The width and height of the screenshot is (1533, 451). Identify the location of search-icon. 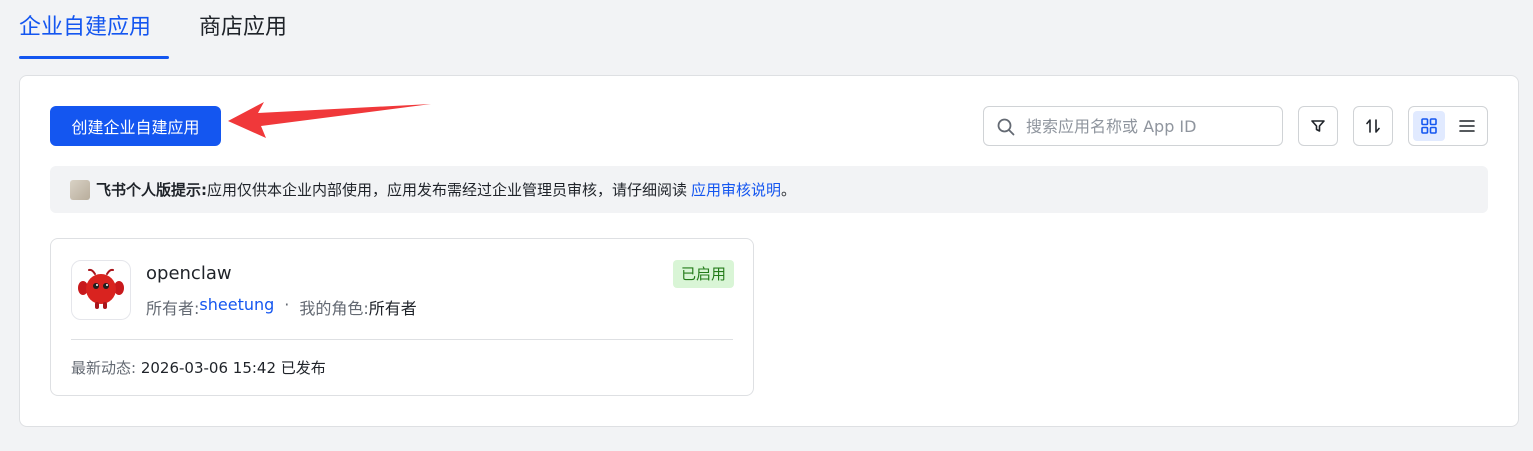
(1006, 127).